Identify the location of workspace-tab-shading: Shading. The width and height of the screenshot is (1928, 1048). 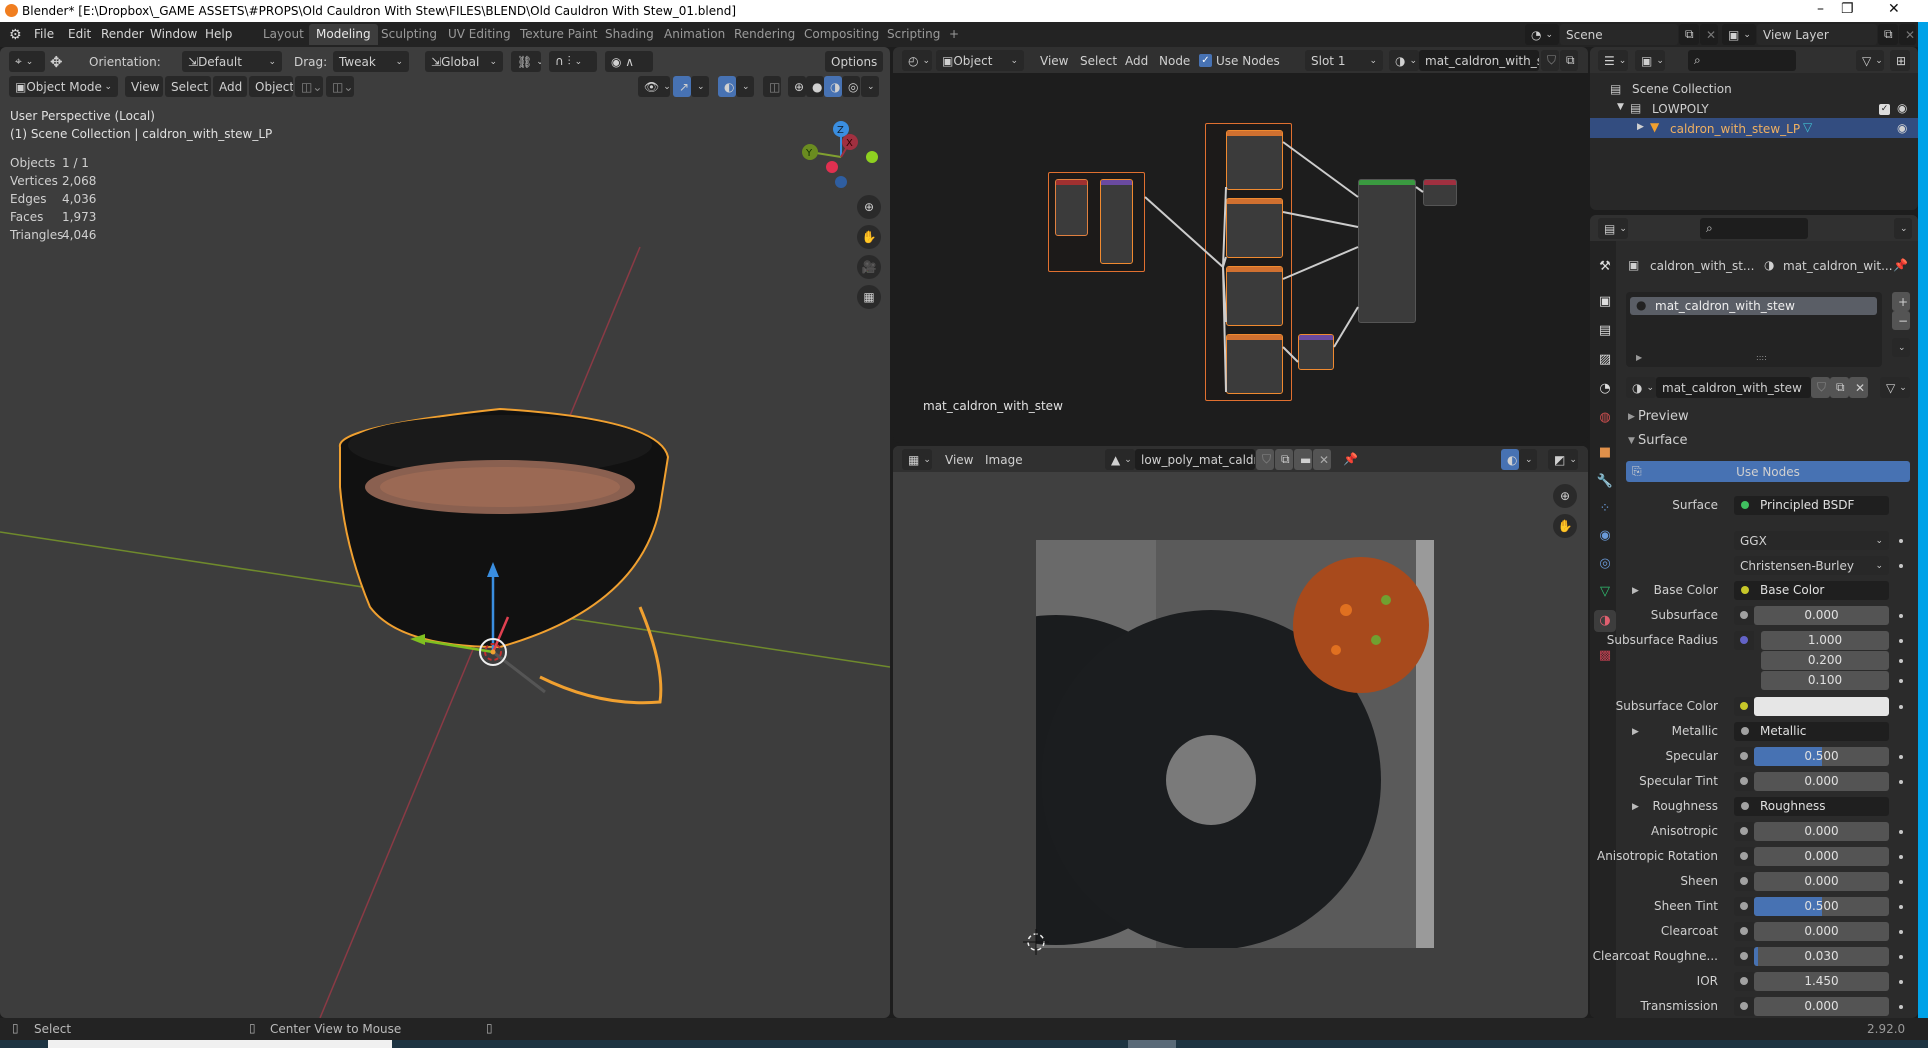
(629, 34).